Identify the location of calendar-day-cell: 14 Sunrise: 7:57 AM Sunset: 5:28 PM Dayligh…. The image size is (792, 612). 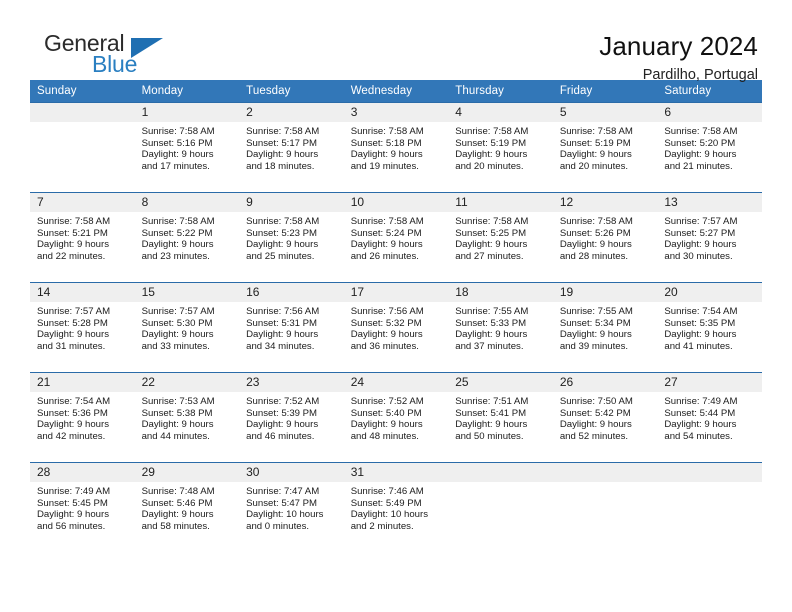
(82, 327).